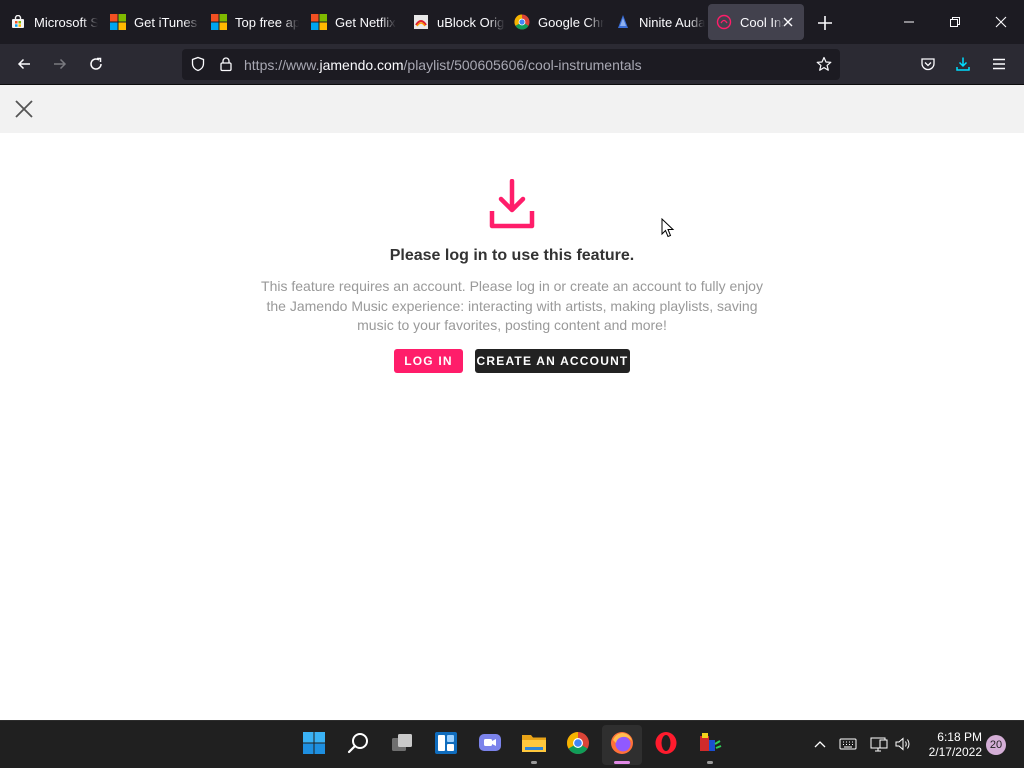 Image resolution: width=1024 pixels, height=768 pixels. I want to click on downloads-button, so click(963, 64).